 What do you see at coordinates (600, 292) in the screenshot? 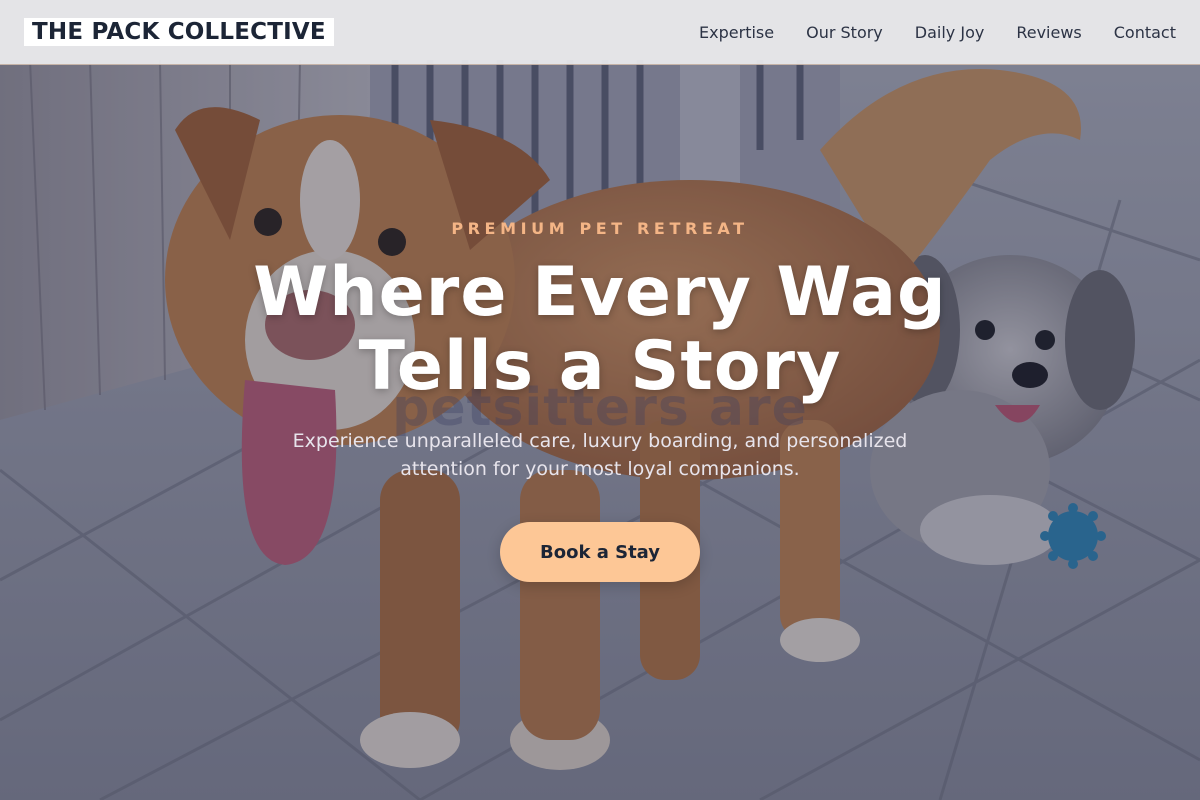
I see `hero-title-line-1: Where Every Wag` at bounding box center [600, 292].